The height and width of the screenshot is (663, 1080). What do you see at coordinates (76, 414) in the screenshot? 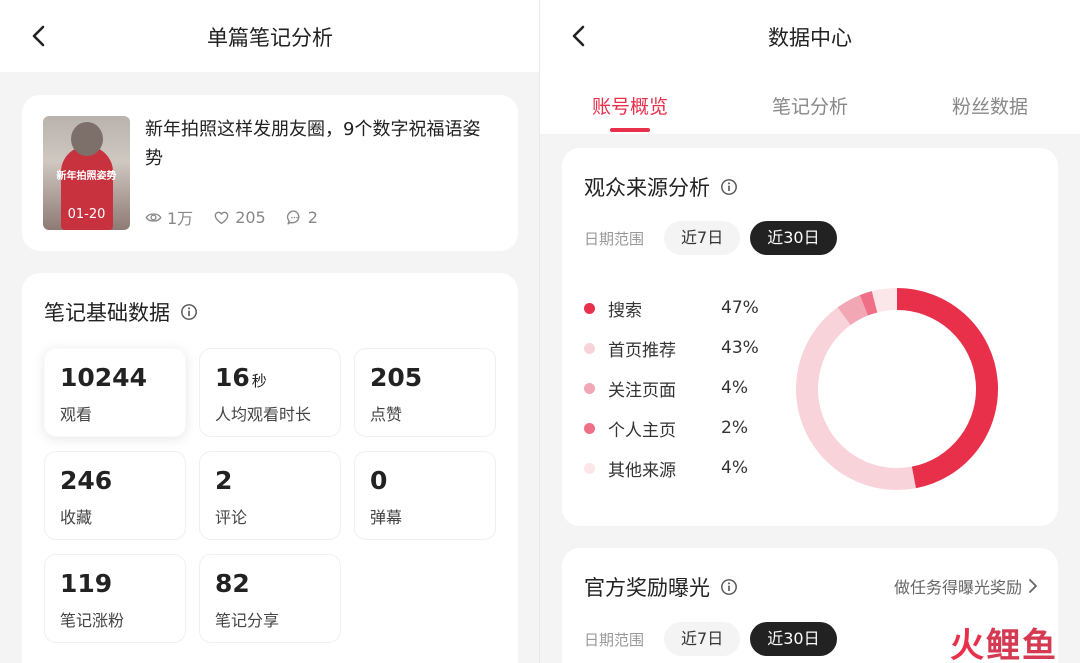
I see `metric-label: 观看` at bounding box center [76, 414].